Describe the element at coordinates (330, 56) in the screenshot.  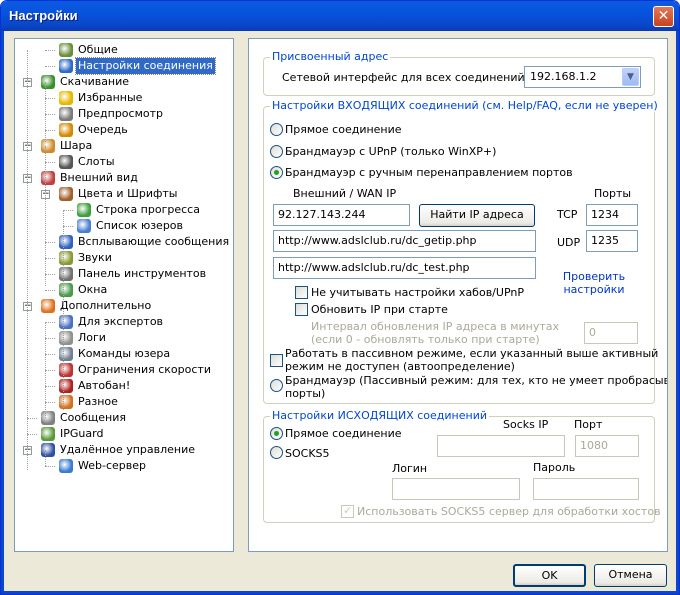
I see `assigned-address-caption: Присвоенный адрес` at that location.